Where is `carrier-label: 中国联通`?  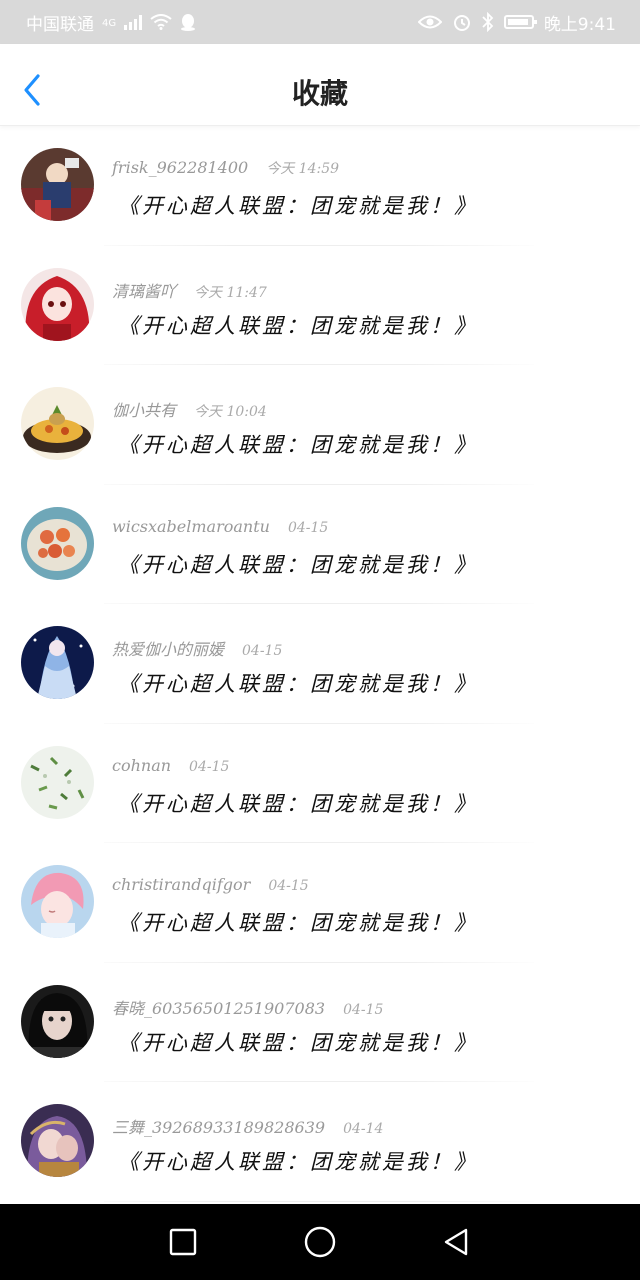 carrier-label: 中国联通 is located at coordinates (60, 24).